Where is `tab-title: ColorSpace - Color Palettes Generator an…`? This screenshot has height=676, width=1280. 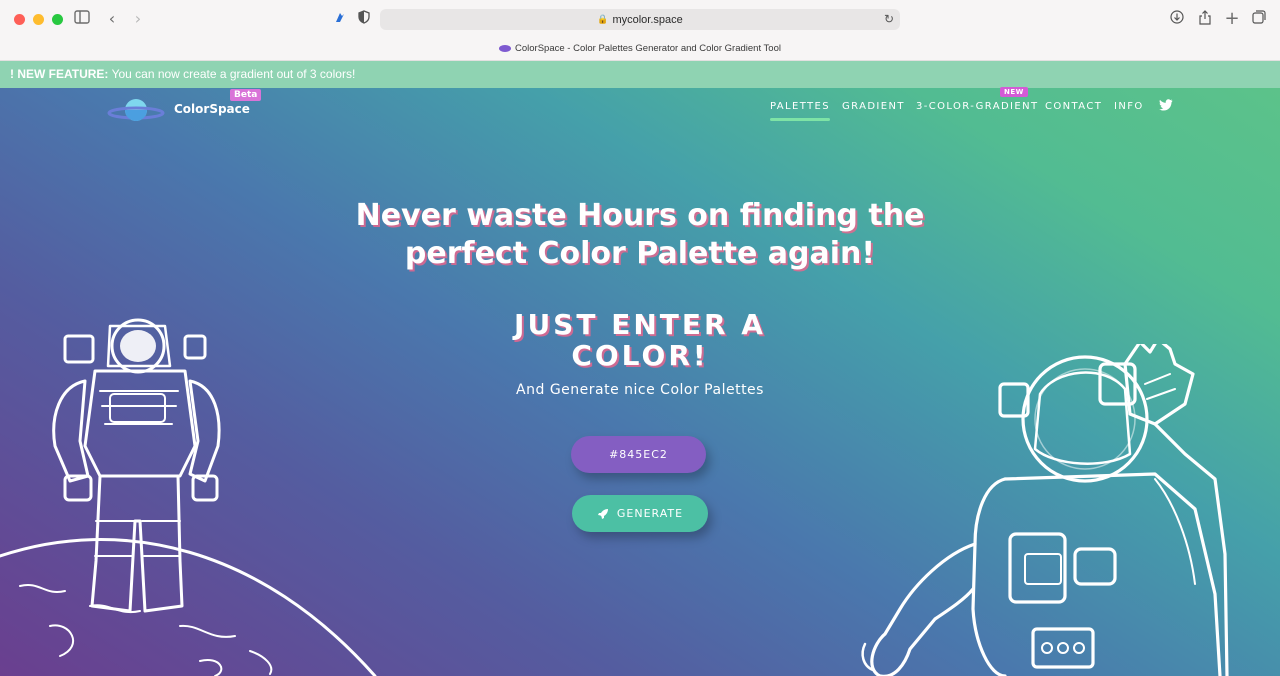 tab-title: ColorSpace - Color Palettes Generator an… is located at coordinates (640, 48).